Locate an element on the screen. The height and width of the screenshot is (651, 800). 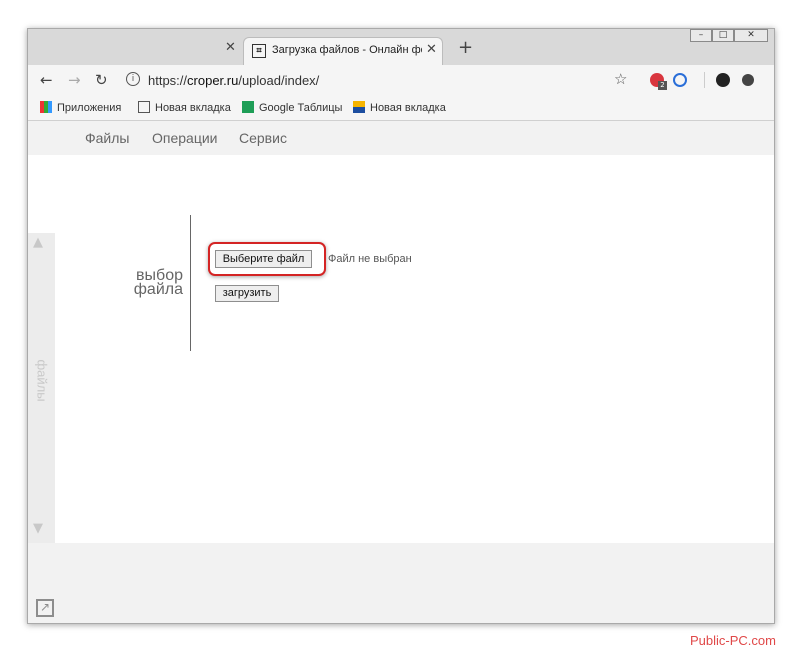
image-icon is located at coordinates (359, 107).